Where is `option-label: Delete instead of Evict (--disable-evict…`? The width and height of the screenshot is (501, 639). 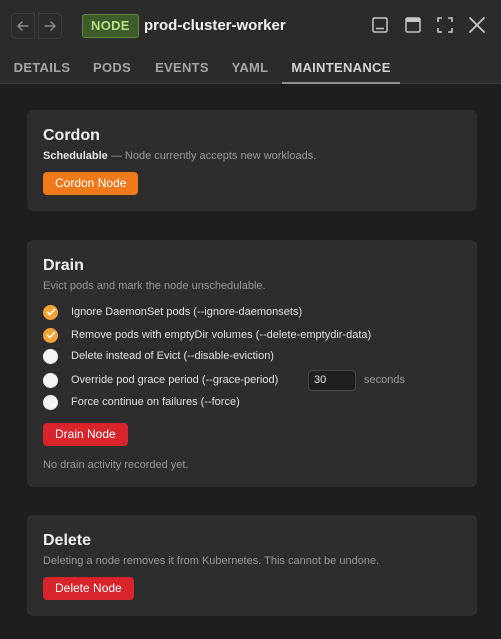 option-label: Delete instead of Evict (--disable-evict… is located at coordinates (172, 356).